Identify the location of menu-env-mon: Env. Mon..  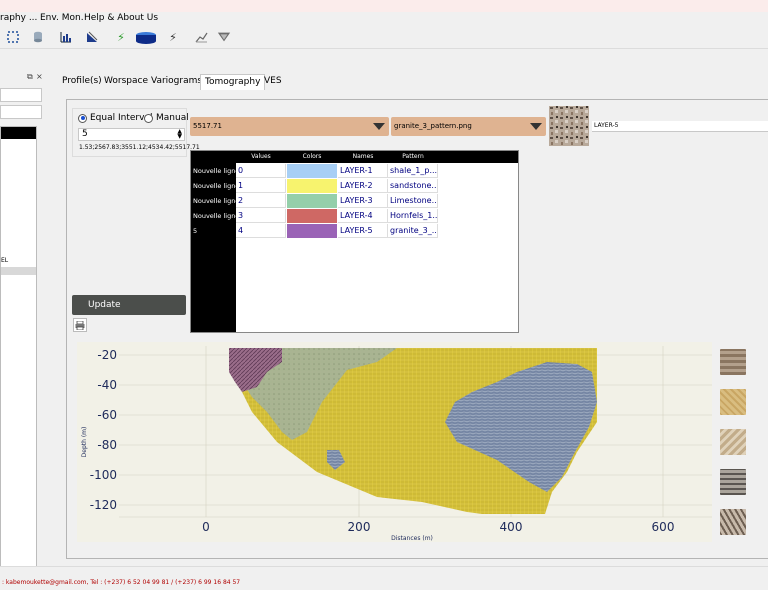
(62, 18).